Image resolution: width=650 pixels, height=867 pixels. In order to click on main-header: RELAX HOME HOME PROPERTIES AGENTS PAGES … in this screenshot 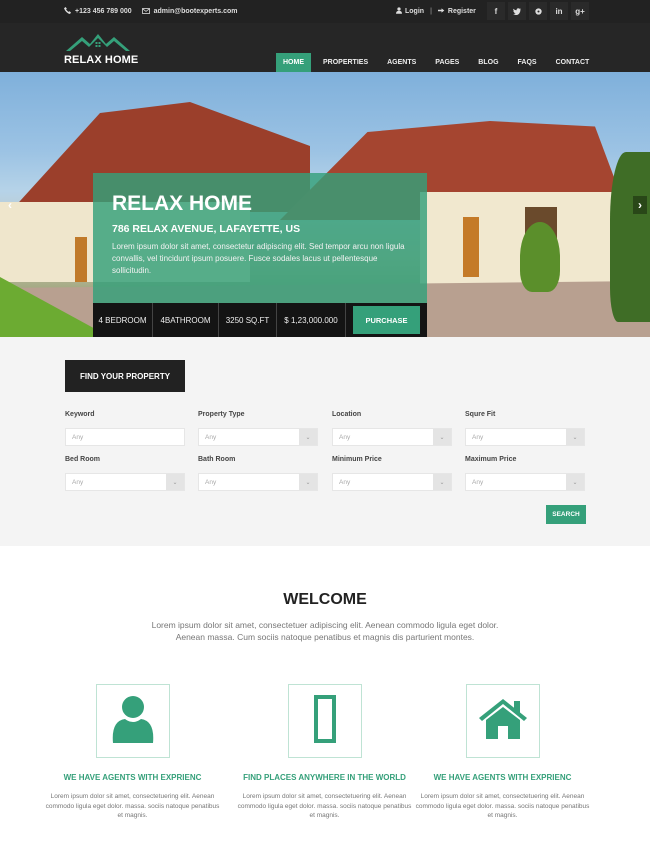, I will do `click(325, 47)`.